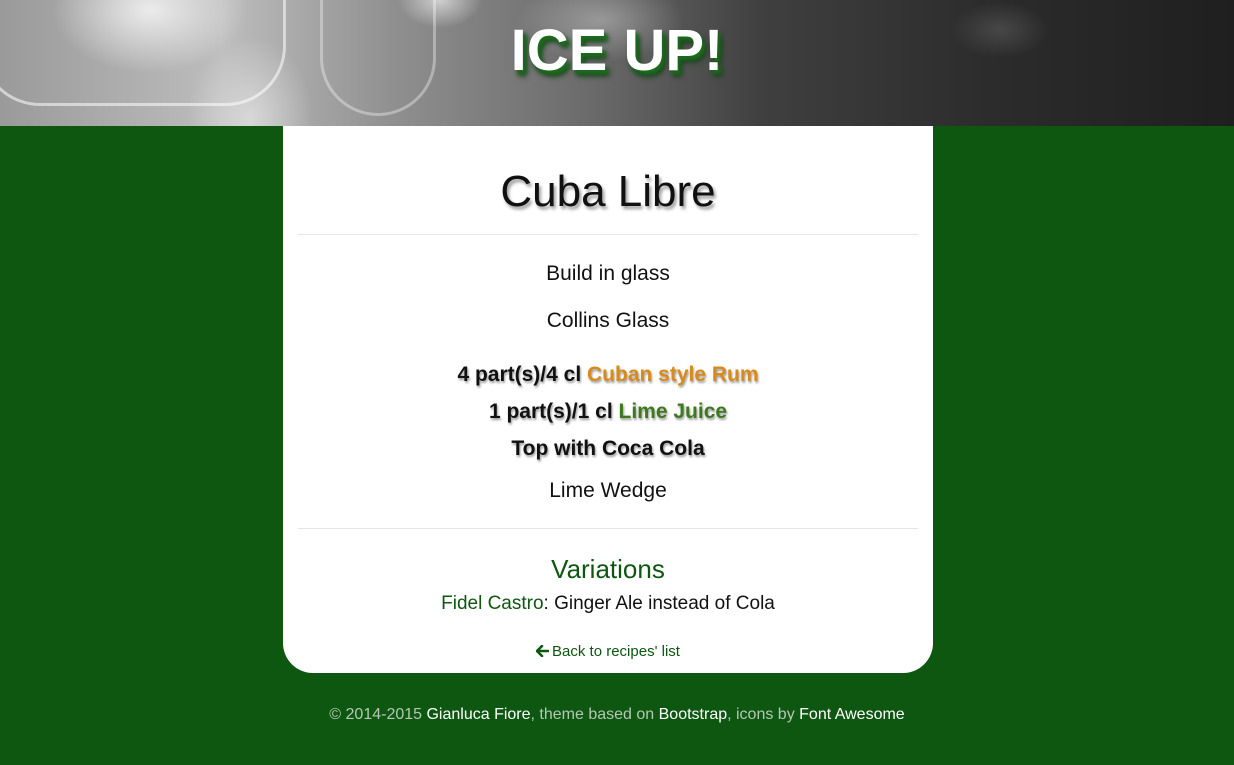 The image size is (1234, 765). Describe the element at coordinates (616, 651) in the screenshot. I see `back-link-label: Back to recipes' list` at that location.